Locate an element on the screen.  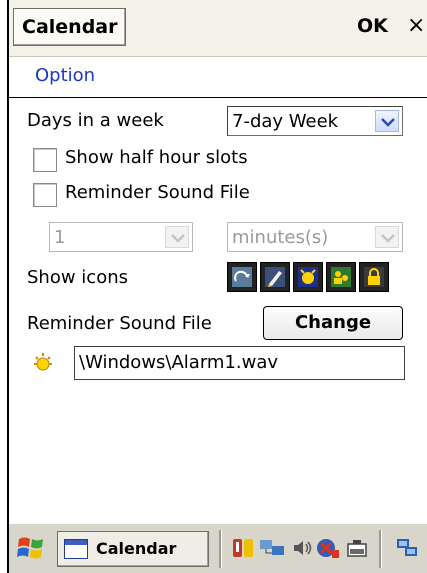
note-icon is located at coordinates (275, 277).